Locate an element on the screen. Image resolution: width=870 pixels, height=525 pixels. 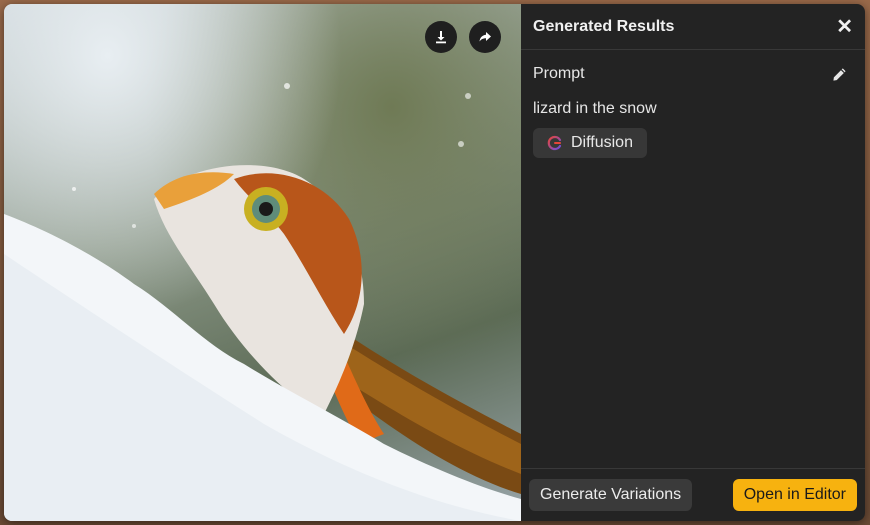
action-footer: Generate Variations Open in Editor is located at coordinates (693, 494).